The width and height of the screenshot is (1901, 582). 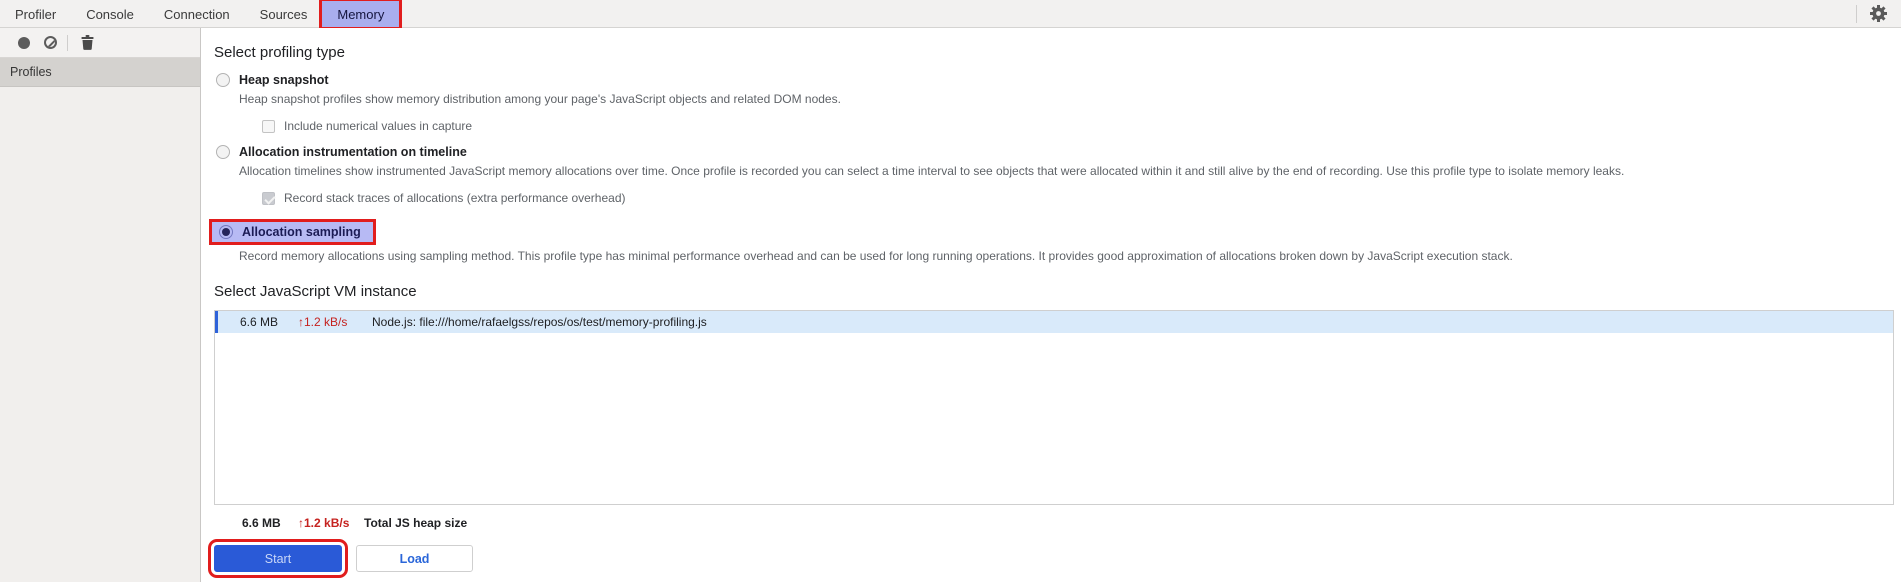 What do you see at coordinates (1058, 152) in the screenshot?
I see `radio-allocation-timeline: Allocation instrumentation on timeline` at bounding box center [1058, 152].